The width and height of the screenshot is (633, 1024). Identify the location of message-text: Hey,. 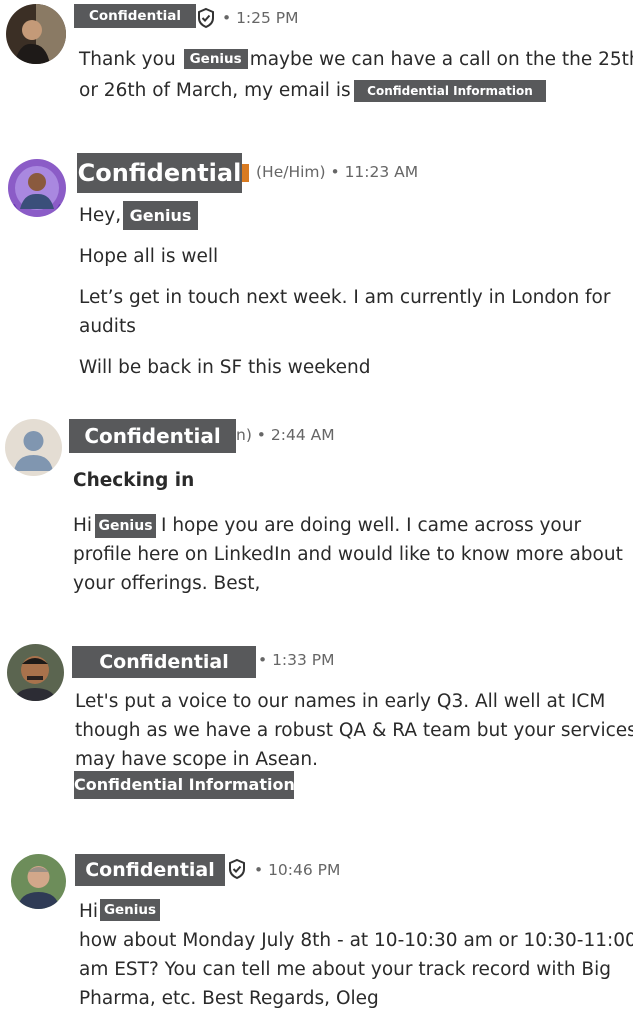
(100, 215).